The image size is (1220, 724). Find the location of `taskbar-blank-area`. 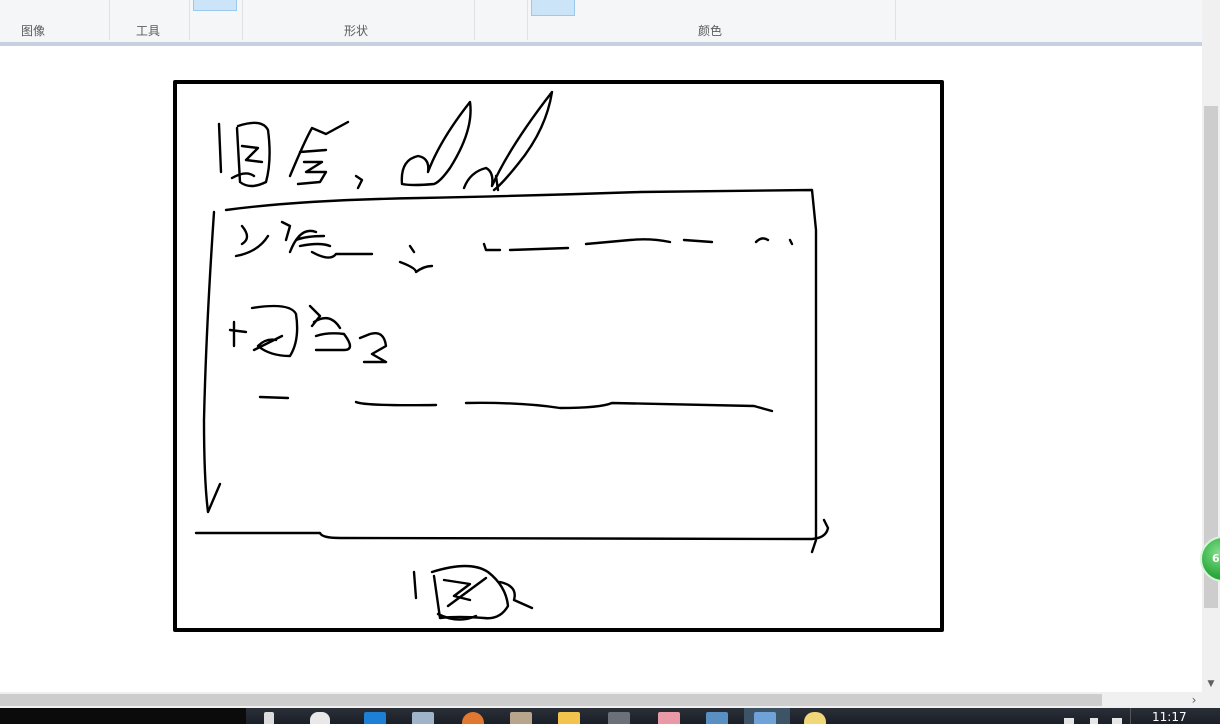

taskbar-blank-area is located at coordinates (123, 716).